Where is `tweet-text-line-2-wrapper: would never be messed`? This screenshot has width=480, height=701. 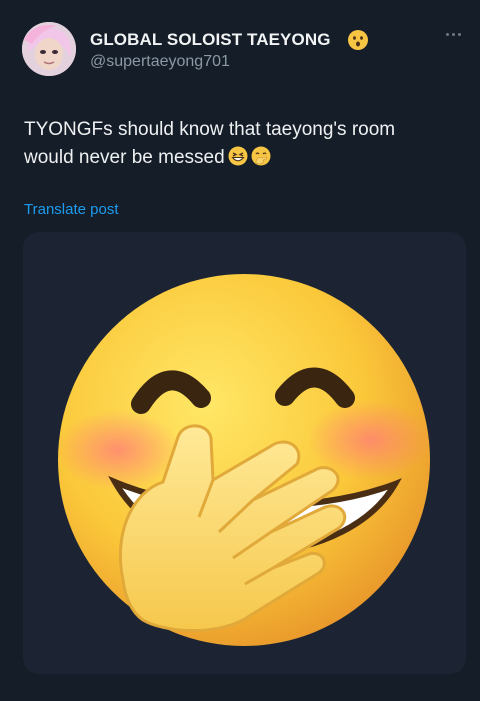 tweet-text-line-2-wrapper: would never be messed is located at coordinates (244, 158).